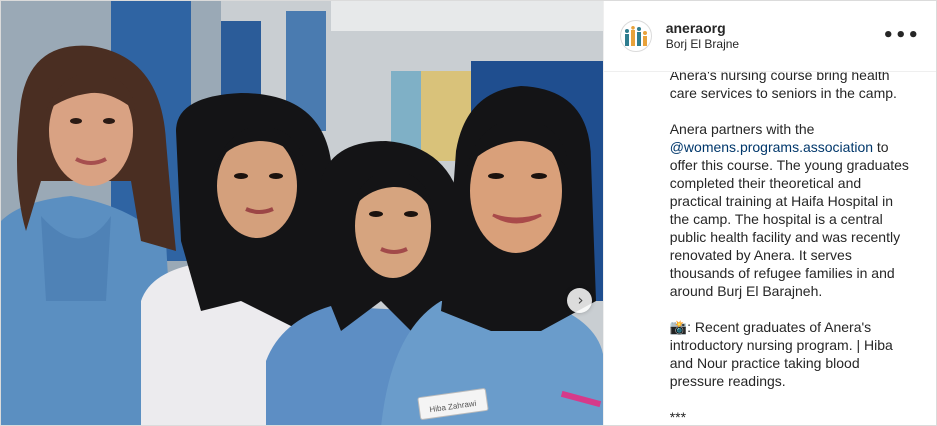 This screenshot has width=937, height=426. I want to click on anera-logo-icon, so click(635, 36).